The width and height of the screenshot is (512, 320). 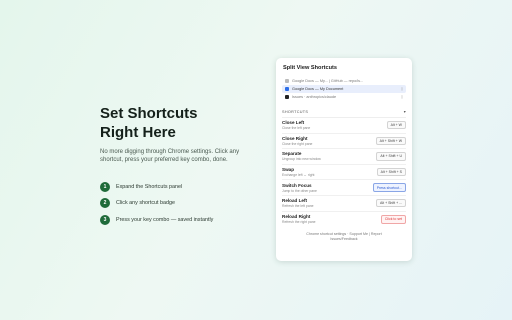 I want to click on shortcut-badge: Alt + Shift + U, so click(x=391, y=156).